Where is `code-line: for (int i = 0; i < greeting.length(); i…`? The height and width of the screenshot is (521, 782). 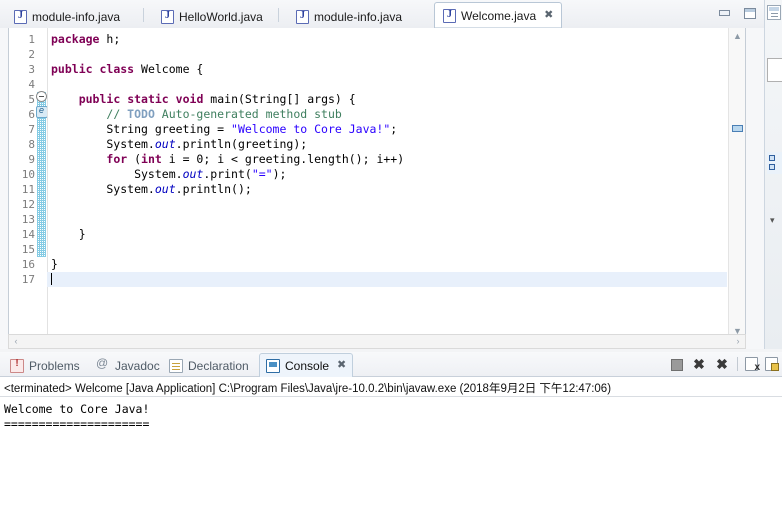 code-line: for (int i = 0; i < greeting.length(); i… is located at coordinates (387, 159).